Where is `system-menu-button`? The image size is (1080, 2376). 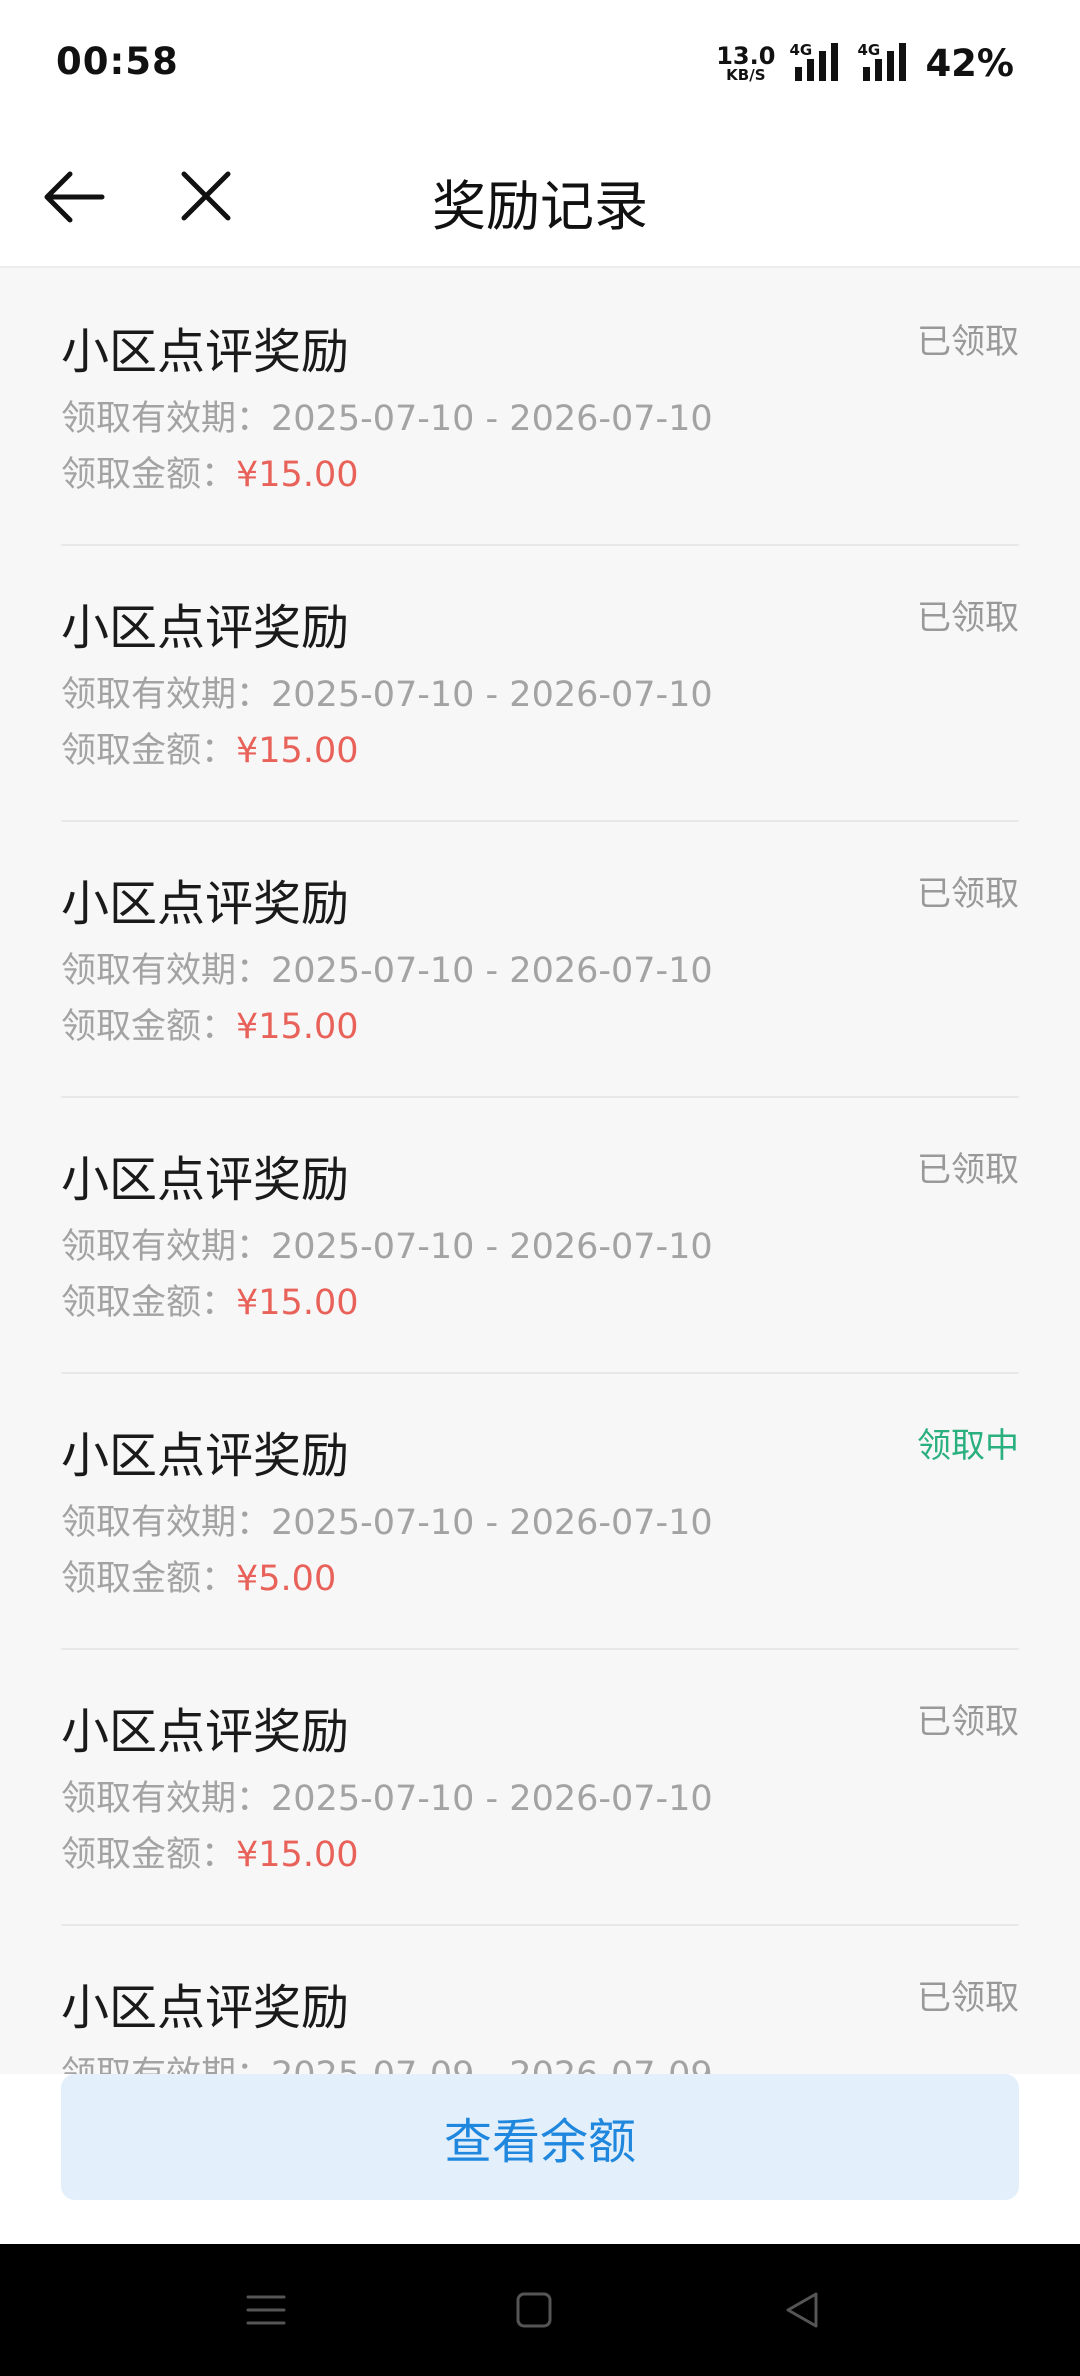
system-menu-button is located at coordinates (266, 2310).